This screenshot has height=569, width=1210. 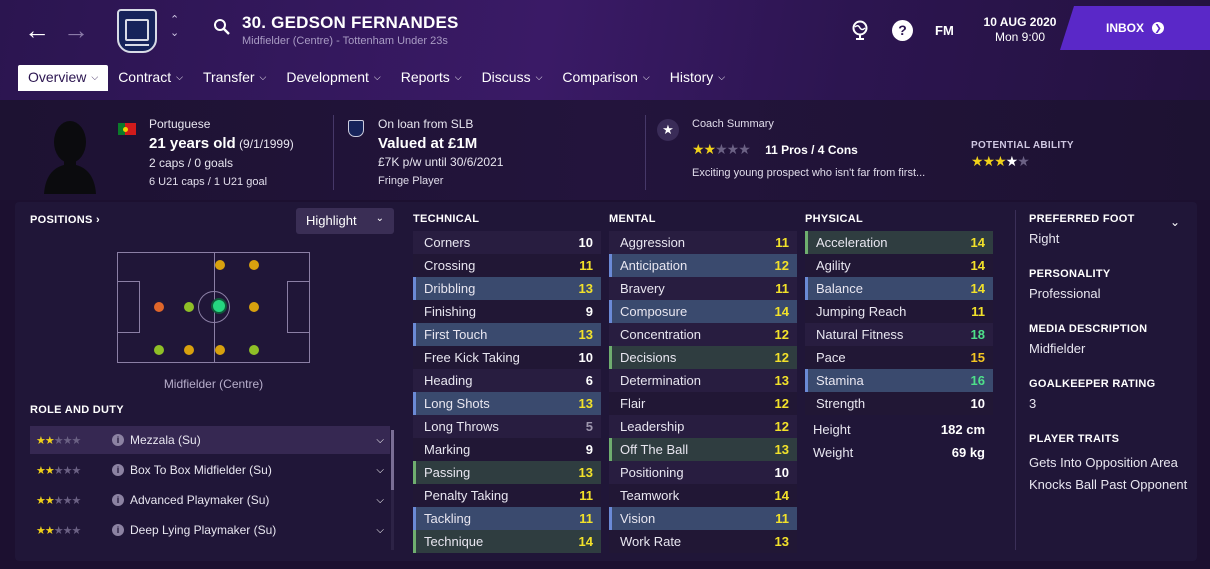 I want to click on forward-arrow-icon: →, so click(x=76, y=30).